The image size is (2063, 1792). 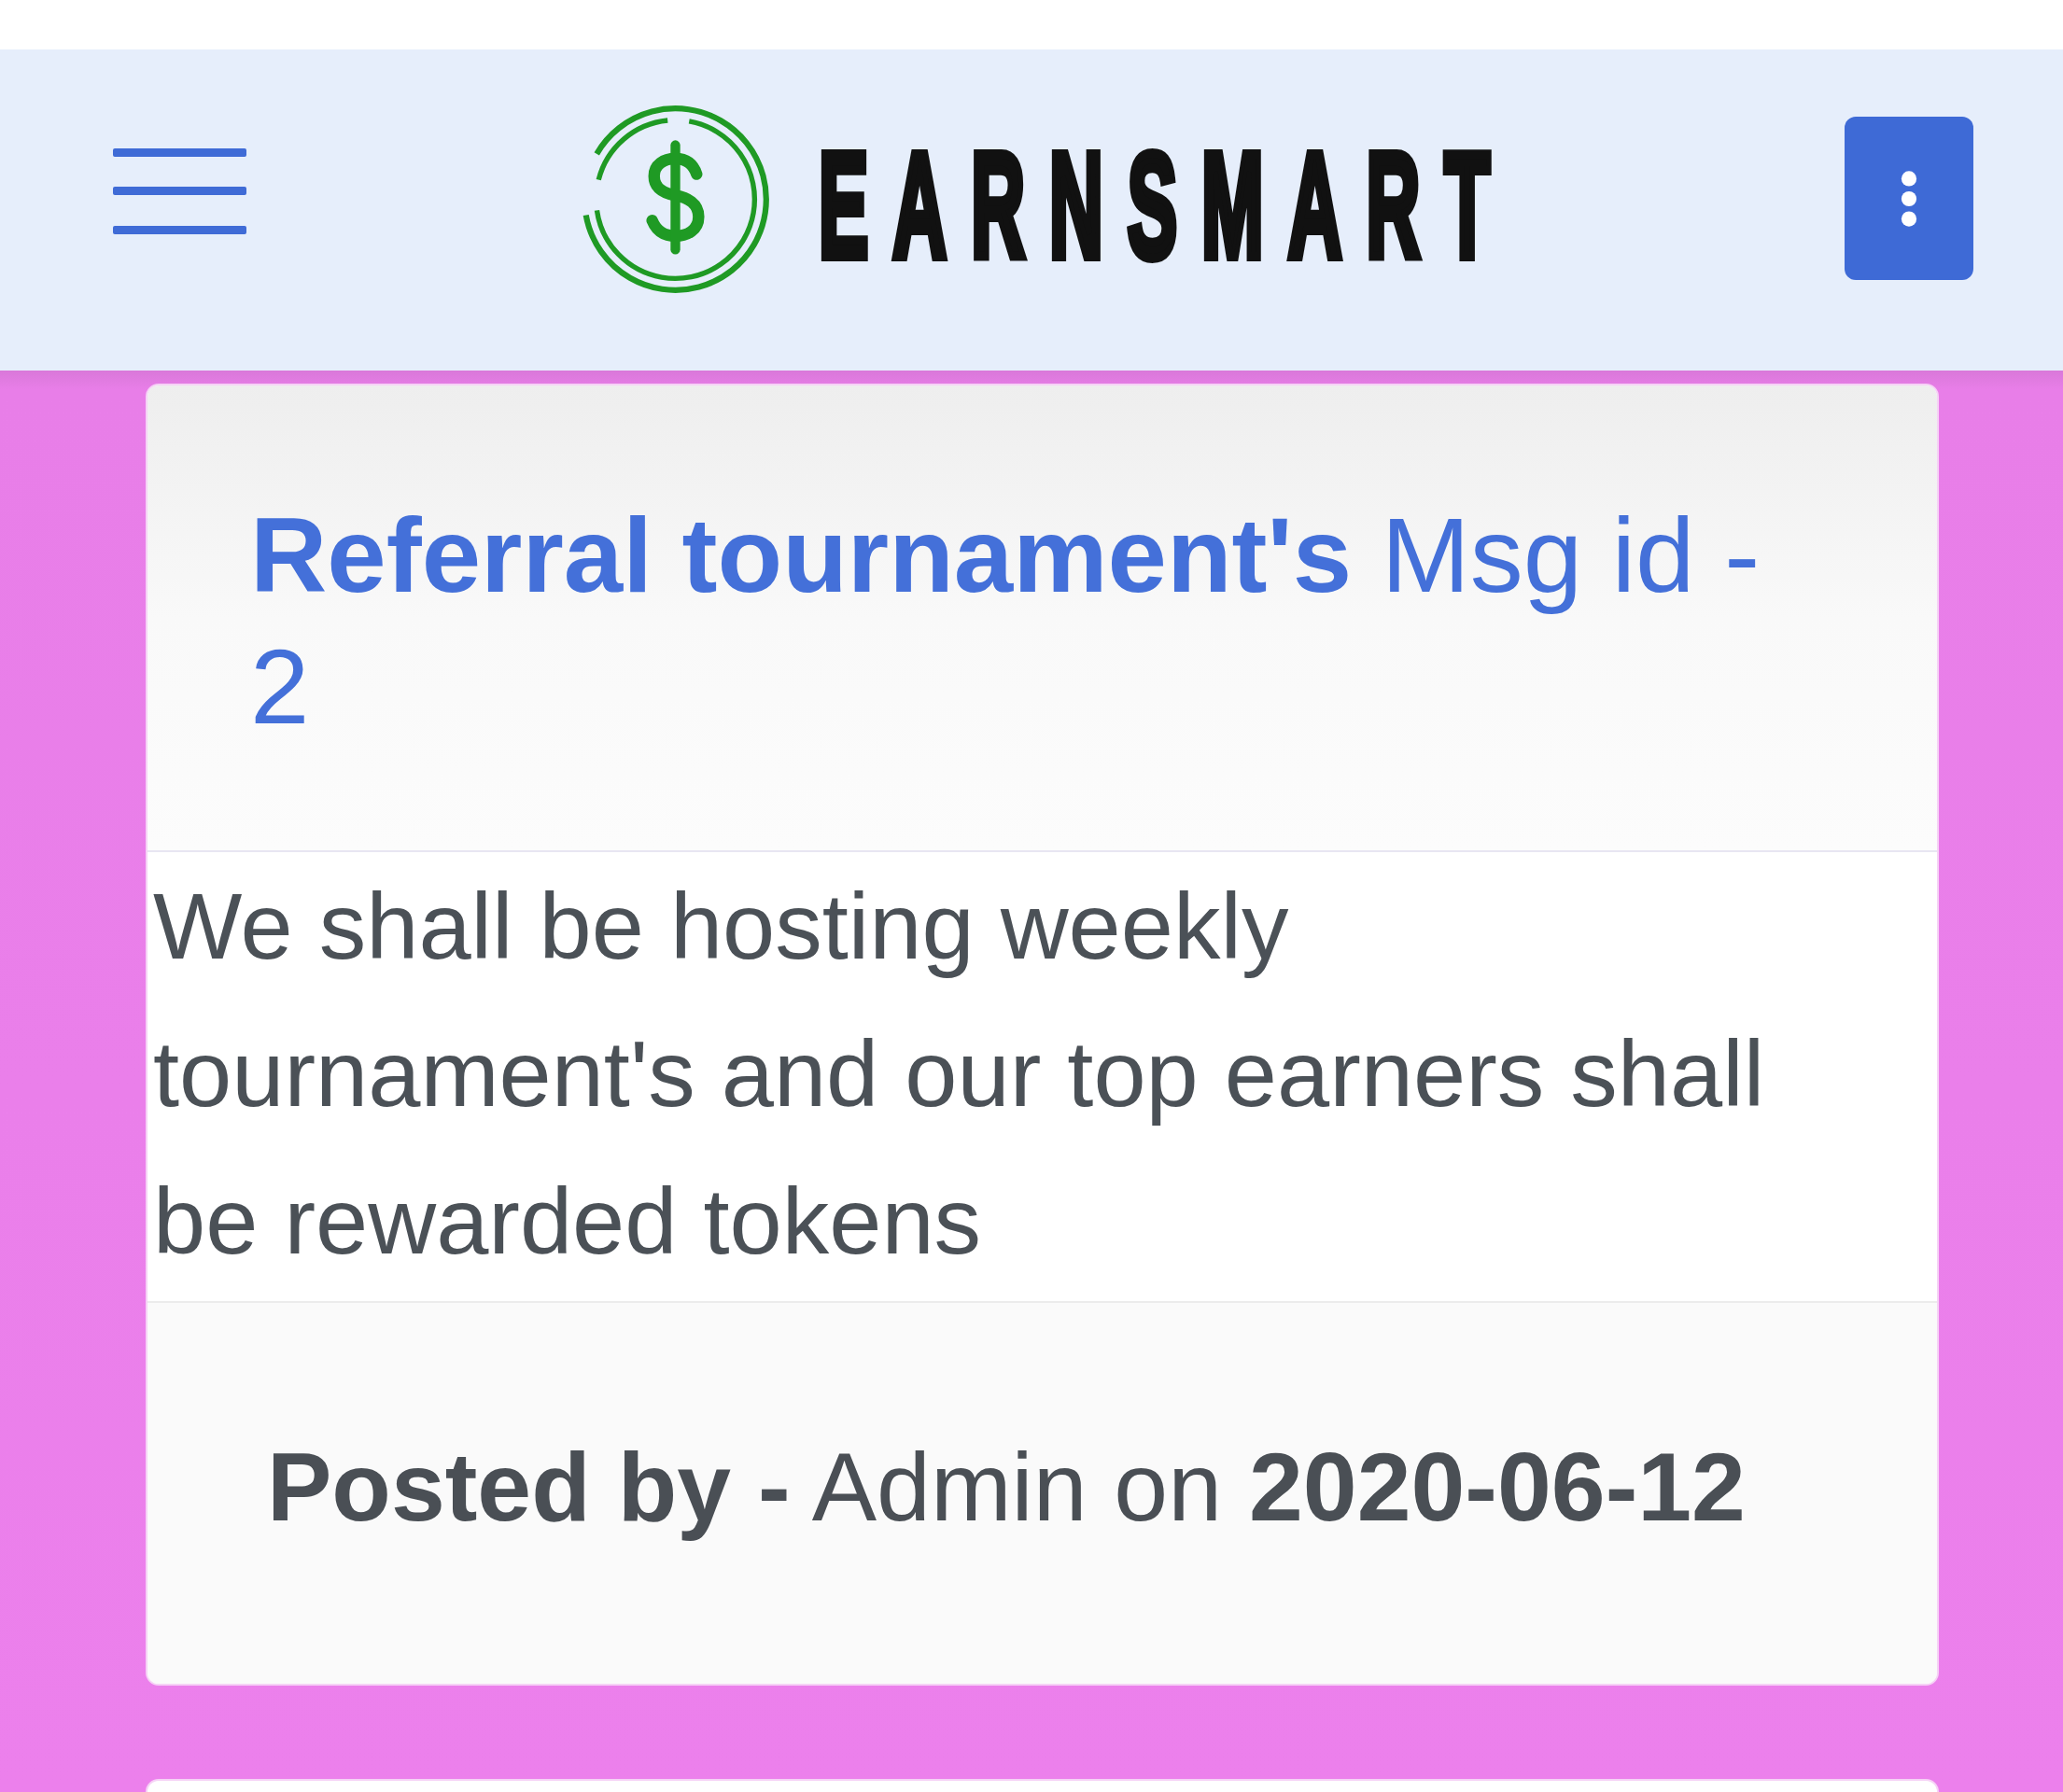 What do you see at coordinates (1007, 1487) in the screenshot?
I see `posted-by-text: Posted by - Admin on 2020-06-12` at bounding box center [1007, 1487].